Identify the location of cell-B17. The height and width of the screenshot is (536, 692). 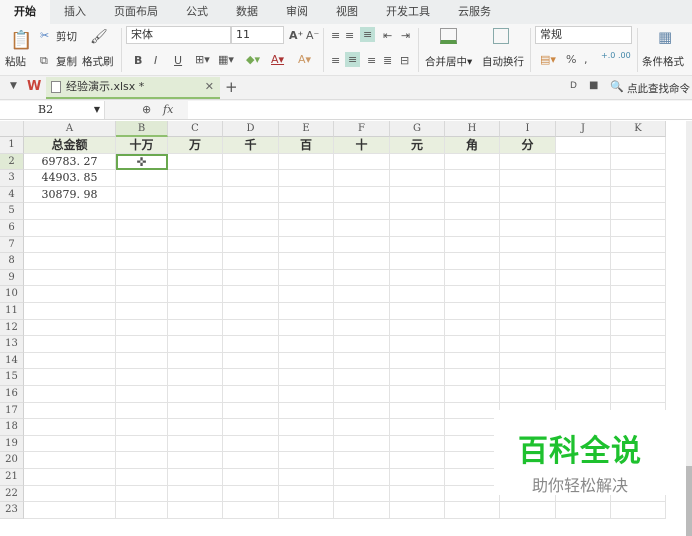
(142, 411).